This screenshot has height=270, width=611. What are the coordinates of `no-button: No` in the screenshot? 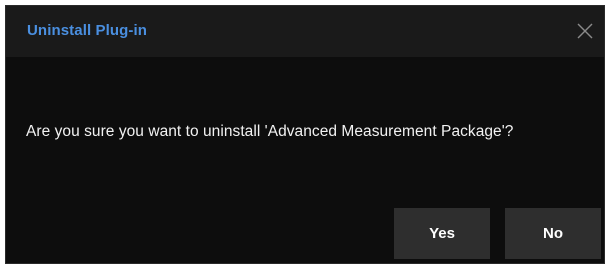 It's located at (553, 233).